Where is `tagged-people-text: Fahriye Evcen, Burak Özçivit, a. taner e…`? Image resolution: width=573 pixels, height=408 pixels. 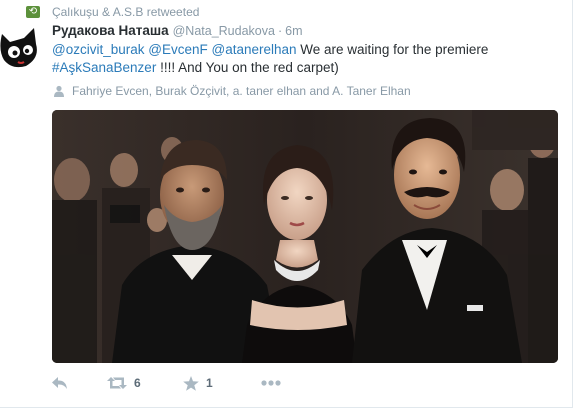 tagged-people-text: Fahriye Evcen, Burak Özçivit, a. taner e… is located at coordinates (241, 91).